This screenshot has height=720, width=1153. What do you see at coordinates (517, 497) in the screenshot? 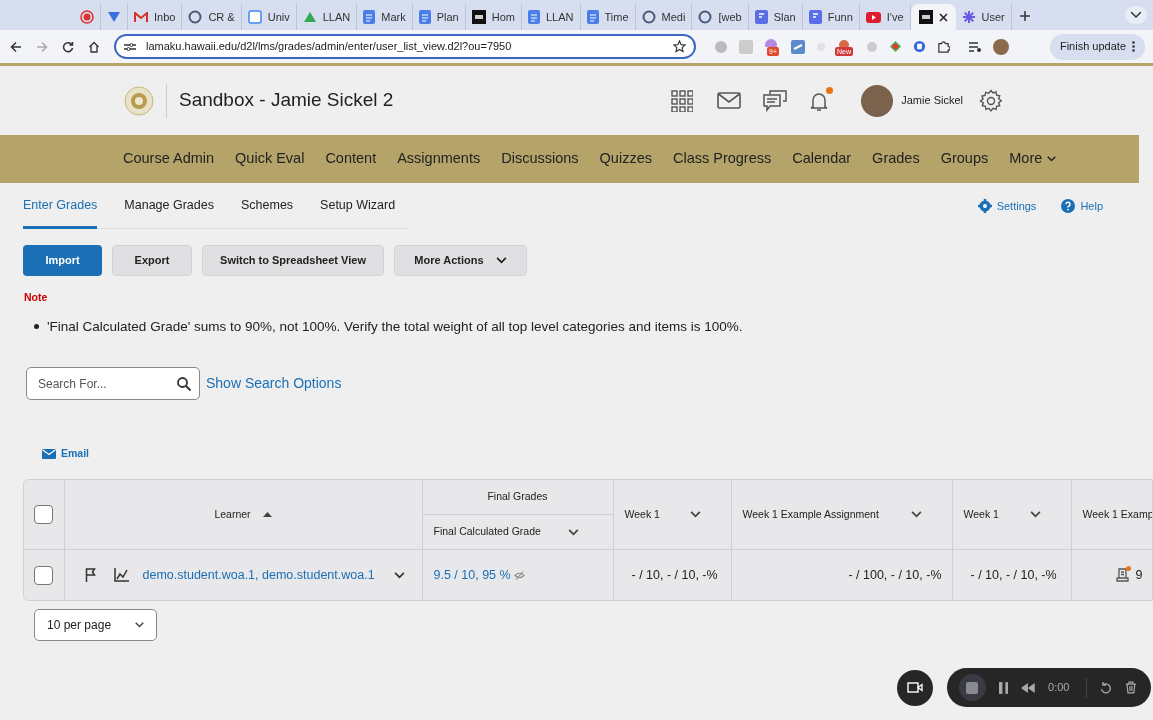
I see `column-group-header: Final Grades` at bounding box center [517, 497].